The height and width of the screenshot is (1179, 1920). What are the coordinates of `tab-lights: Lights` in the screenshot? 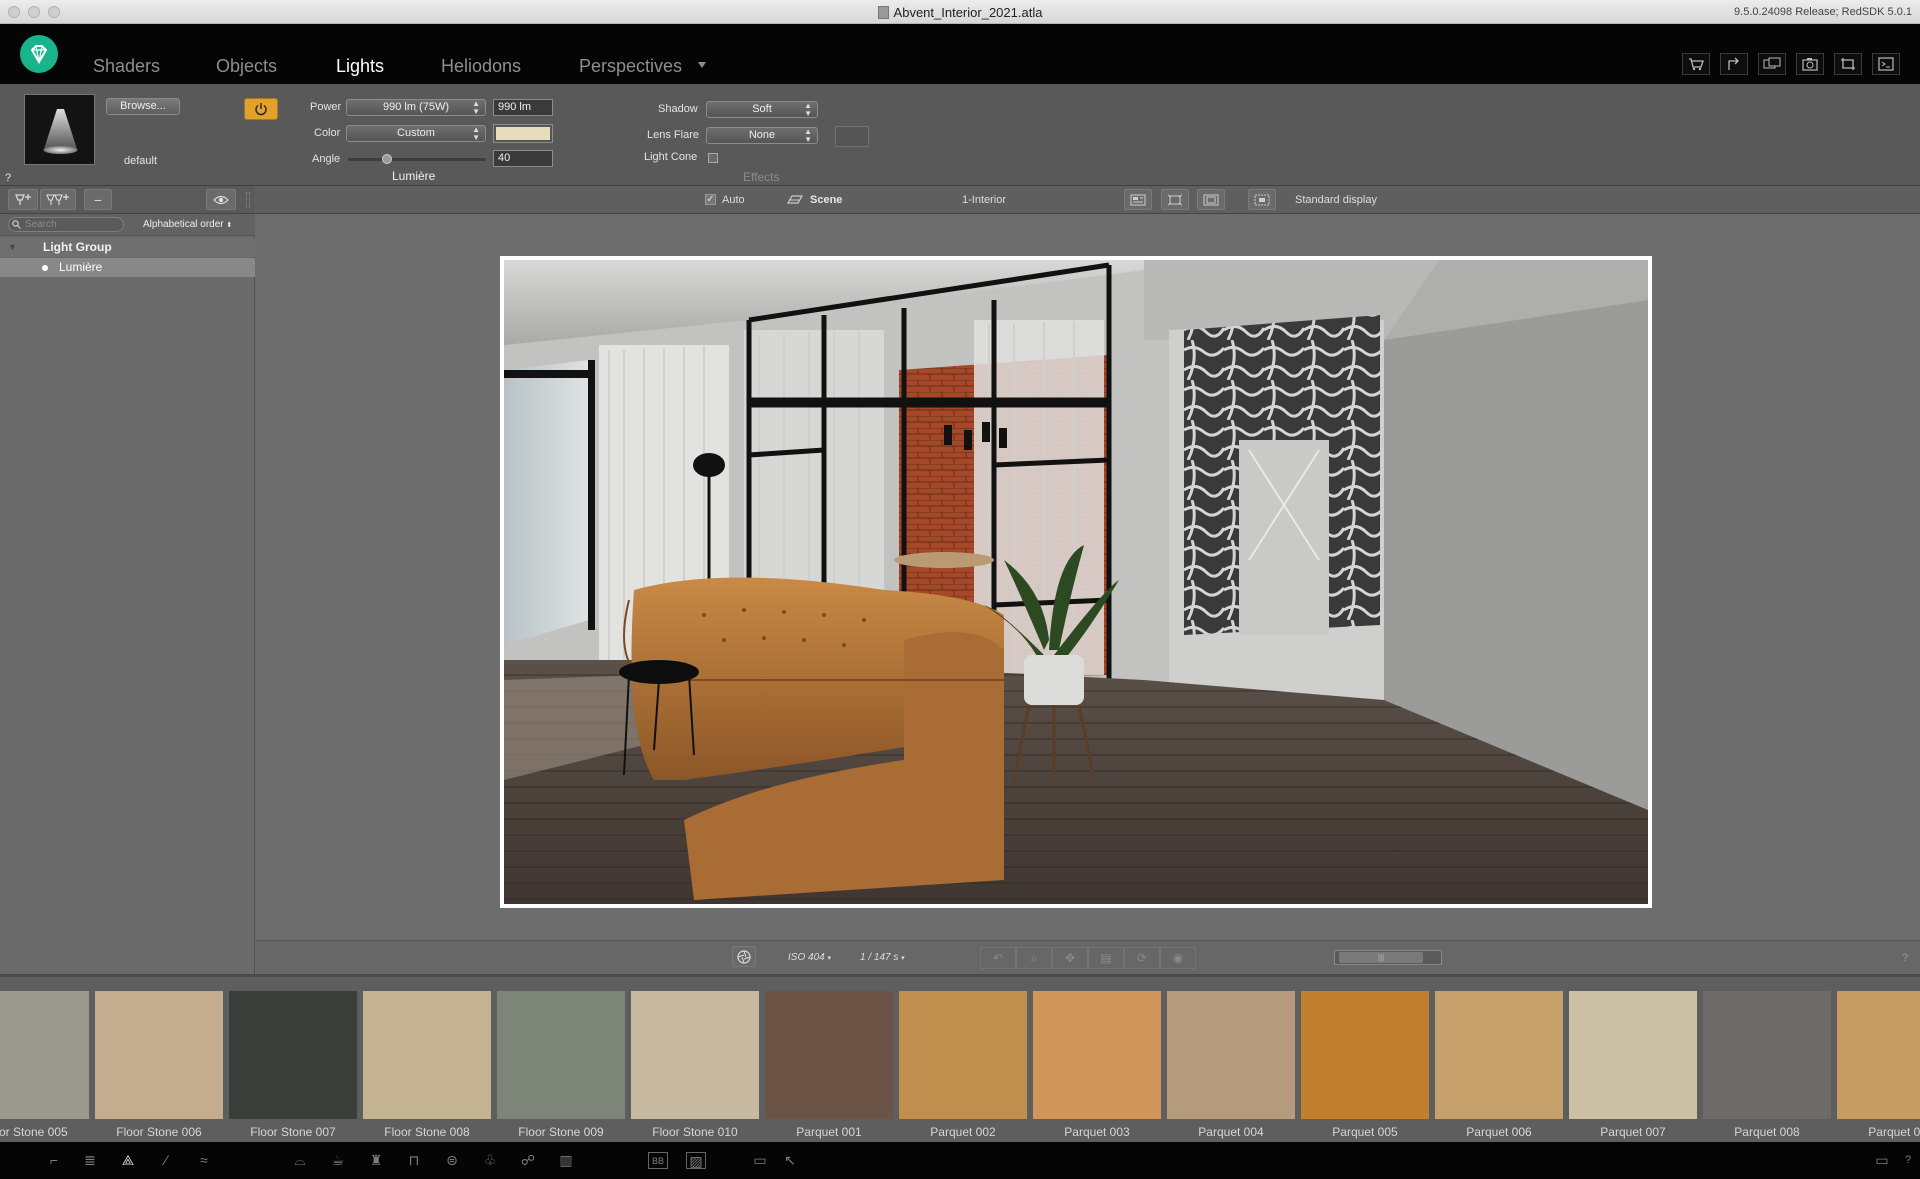 It's located at (360, 66).